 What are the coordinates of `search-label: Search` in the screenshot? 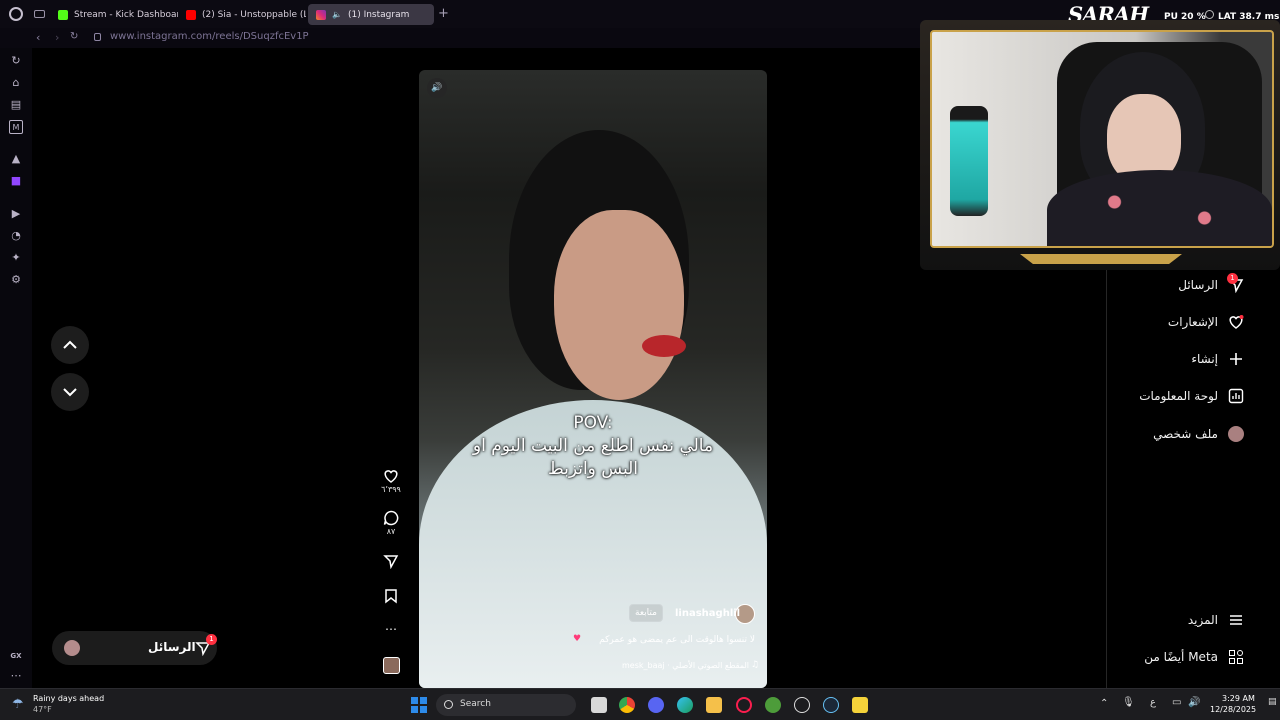 It's located at (475, 704).